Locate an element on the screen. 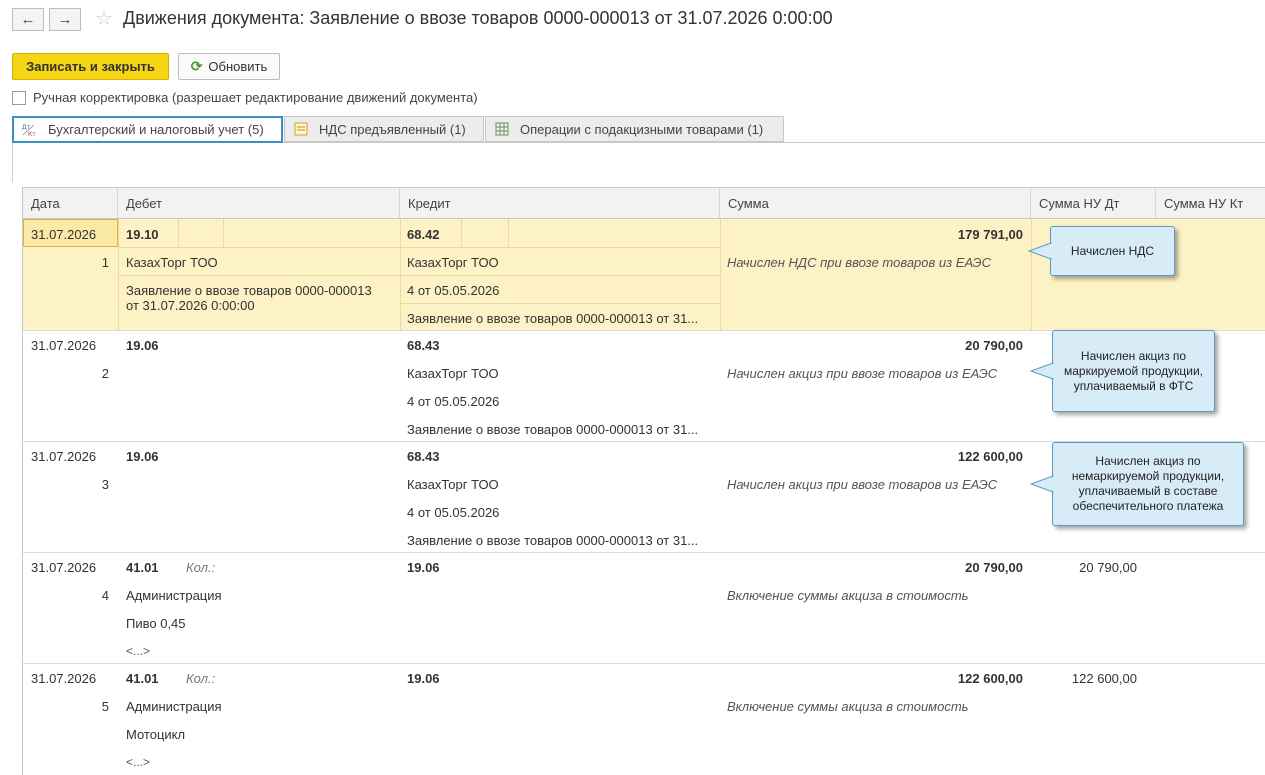 The height and width of the screenshot is (775, 1265). col-header-nu-kt: Сумма НУ Кт is located at coordinates (1210, 203).